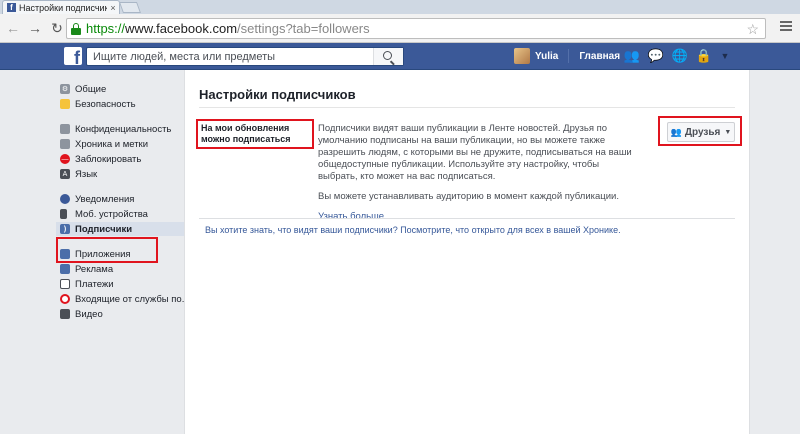  Describe the element at coordinates (123, 129) in the screenshot. I see `sidebar-item-label: Конфиденциальность` at that location.